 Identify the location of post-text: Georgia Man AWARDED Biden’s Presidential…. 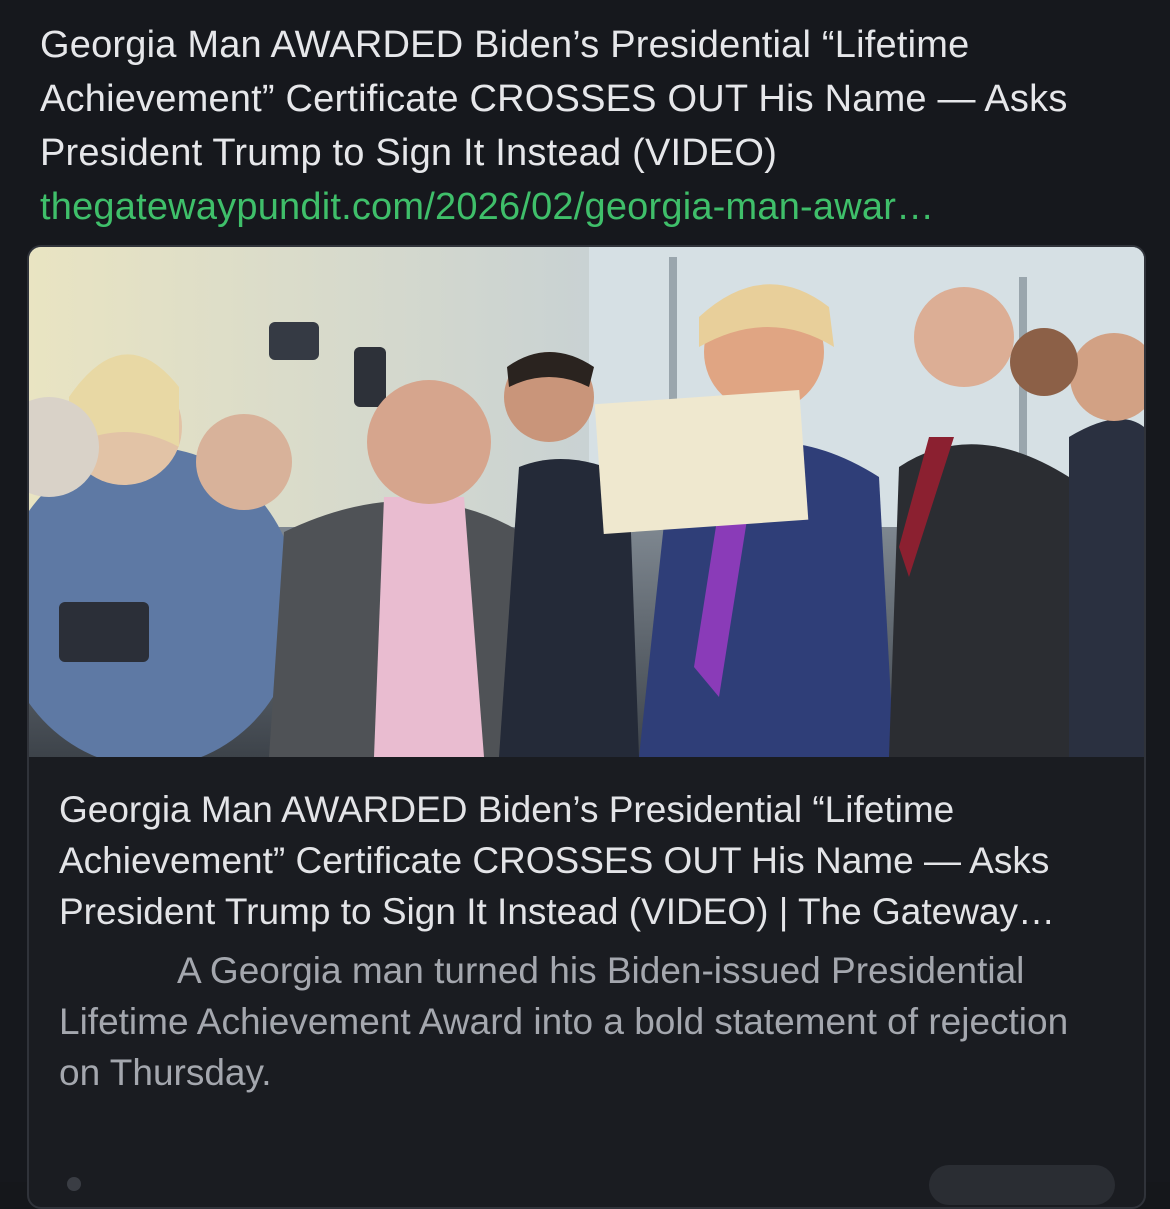
(554, 99).